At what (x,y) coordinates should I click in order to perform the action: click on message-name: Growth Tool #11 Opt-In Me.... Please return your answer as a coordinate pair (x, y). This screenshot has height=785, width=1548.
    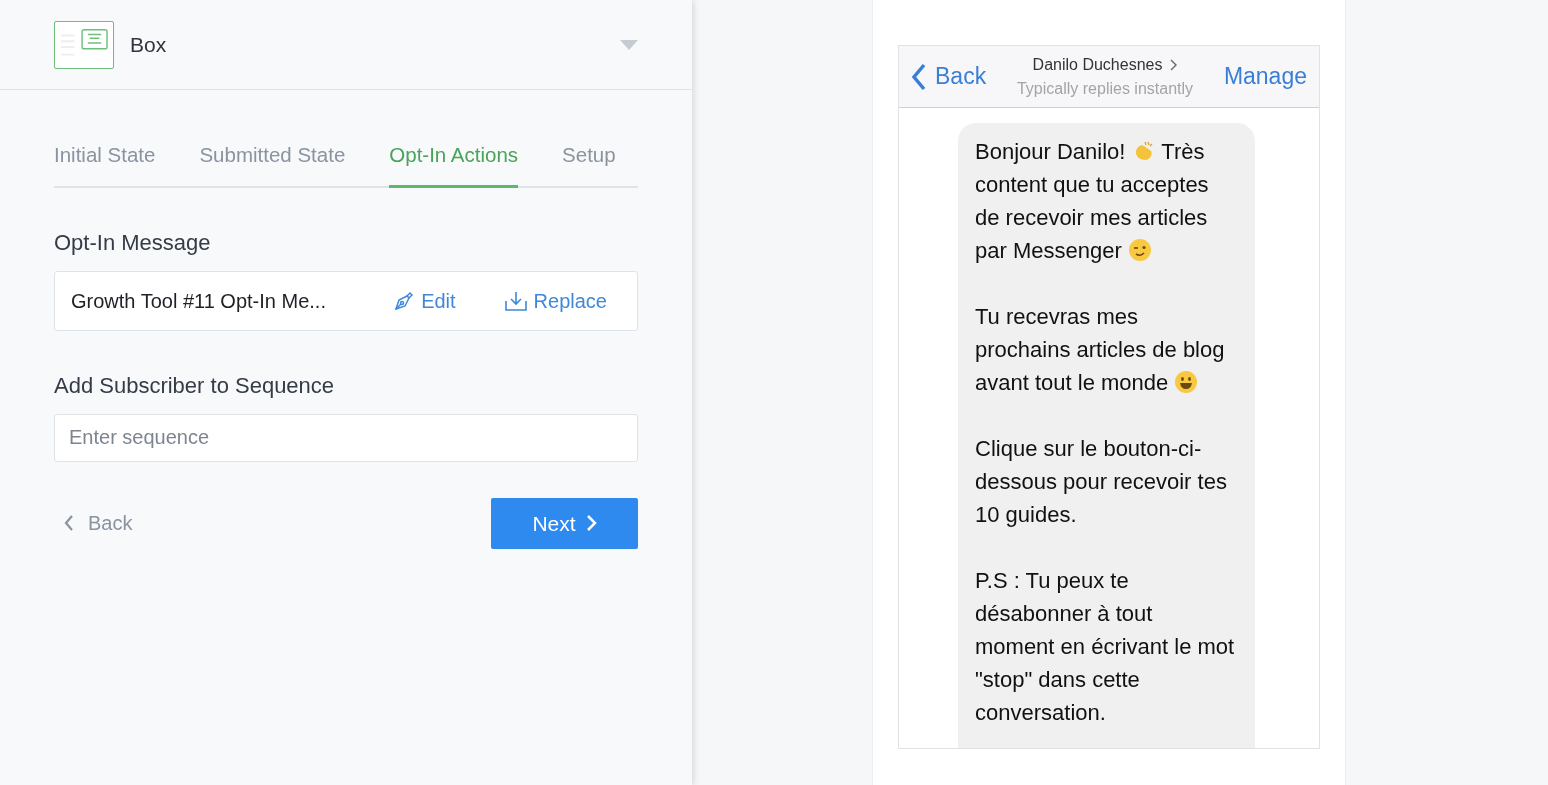
    Looking at the image, I should click on (198, 301).